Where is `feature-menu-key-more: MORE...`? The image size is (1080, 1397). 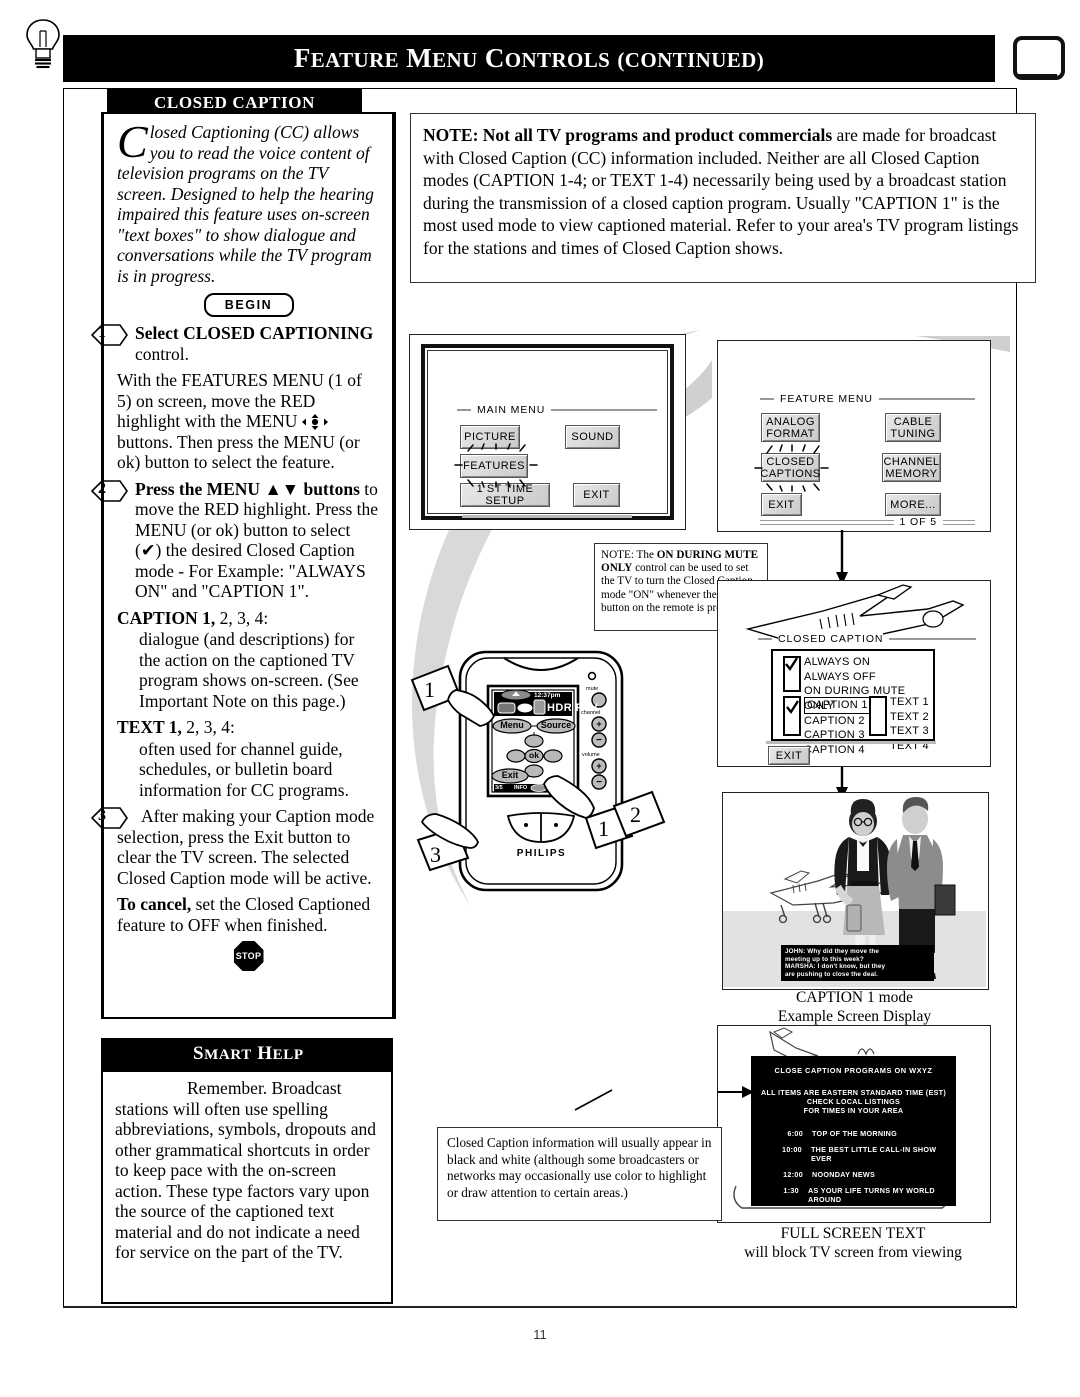 feature-menu-key-more: MORE... is located at coordinates (913, 504).